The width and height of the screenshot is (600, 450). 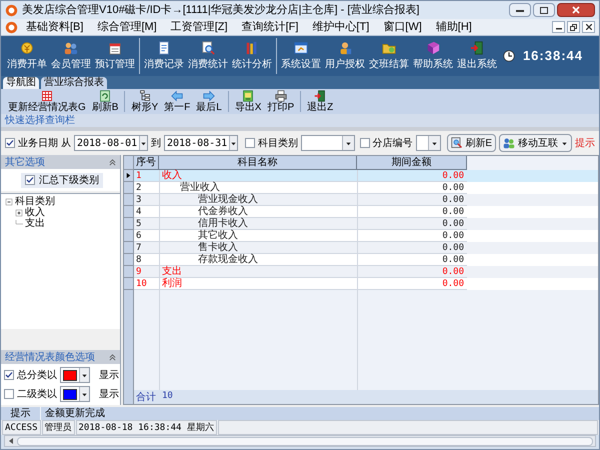 I want to click on window-icon, so click(x=301, y=47).